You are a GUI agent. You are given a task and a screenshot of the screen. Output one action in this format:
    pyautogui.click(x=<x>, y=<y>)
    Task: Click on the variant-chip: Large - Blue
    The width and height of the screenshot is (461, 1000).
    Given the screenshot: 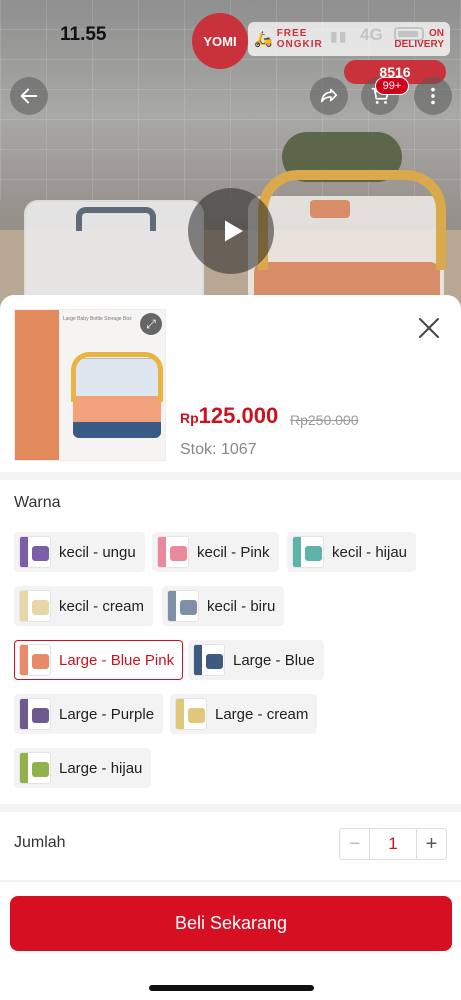 What is the action you would take?
    pyautogui.click(x=256, y=660)
    